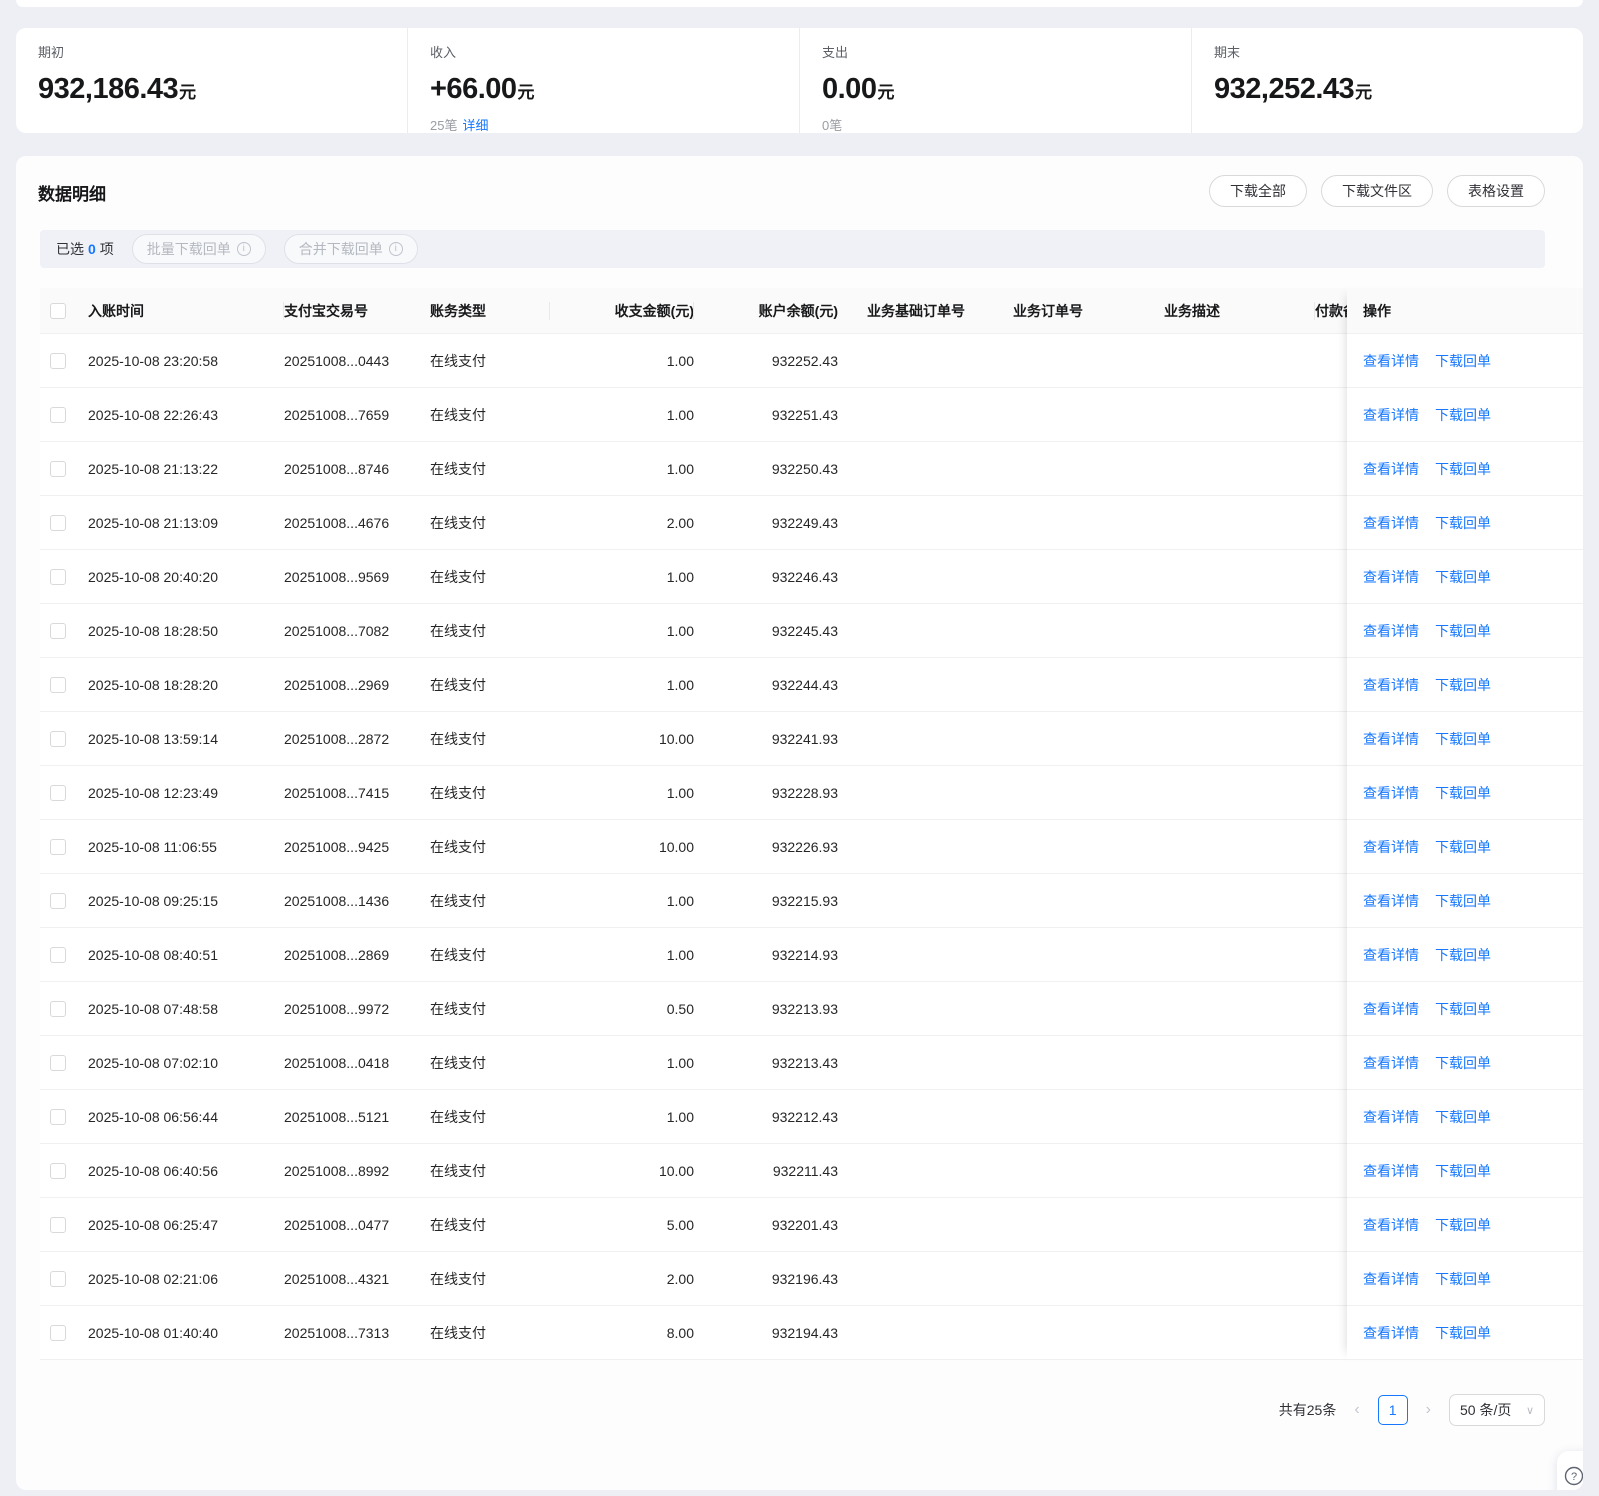 The height and width of the screenshot is (1496, 1599). What do you see at coordinates (337, 1116) in the screenshot?
I see `cell-txn-id: 20251008...5121` at bounding box center [337, 1116].